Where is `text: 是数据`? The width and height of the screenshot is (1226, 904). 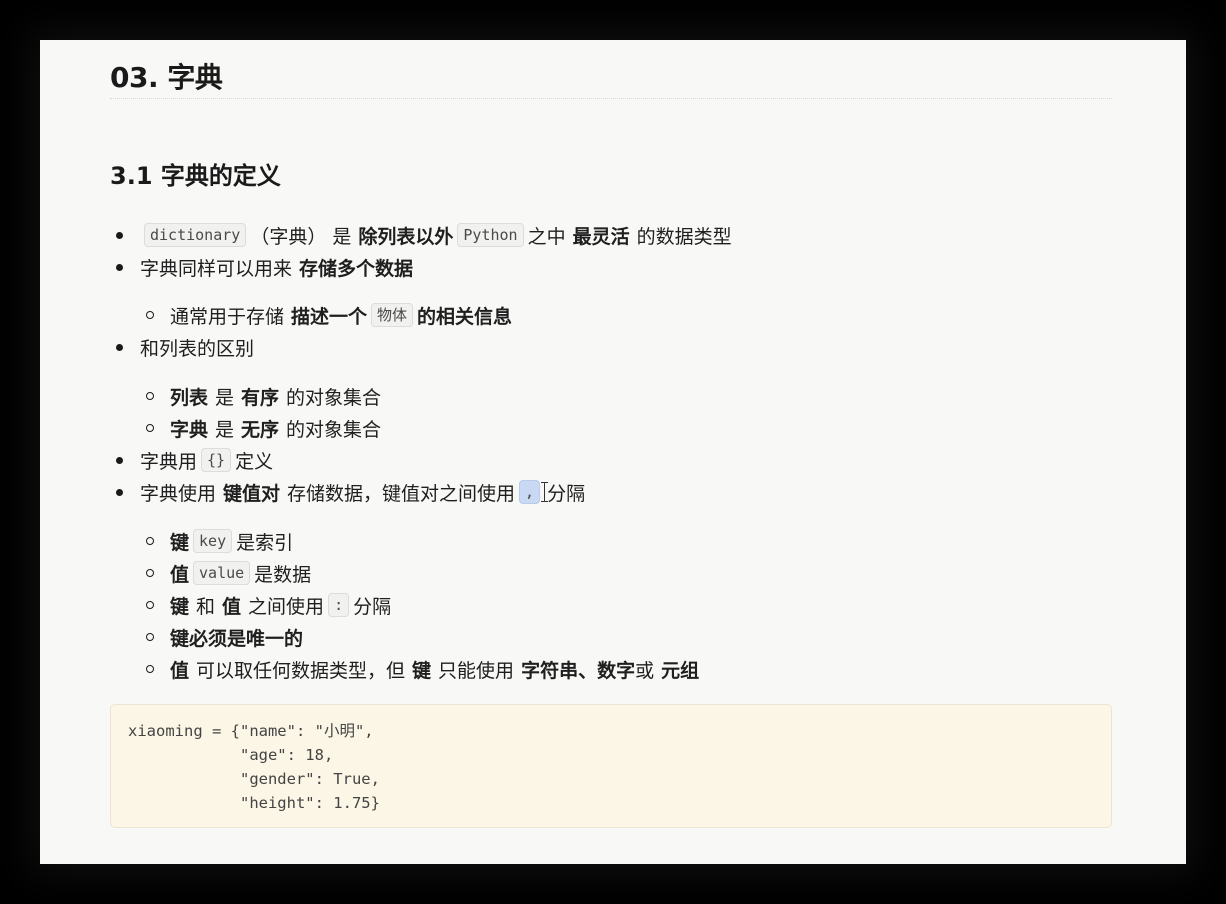
text: 是数据 is located at coordinates (283, 574).